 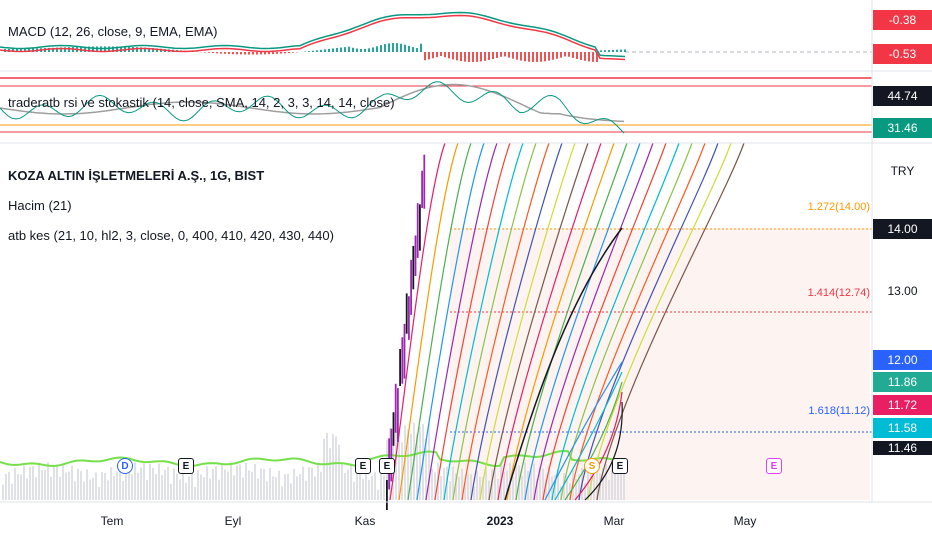 What do you see at coordinates (839, 207) in the screenshot?
I see `fib-label-1272: 1.272(14.00)` at bounding box center [839, 207].